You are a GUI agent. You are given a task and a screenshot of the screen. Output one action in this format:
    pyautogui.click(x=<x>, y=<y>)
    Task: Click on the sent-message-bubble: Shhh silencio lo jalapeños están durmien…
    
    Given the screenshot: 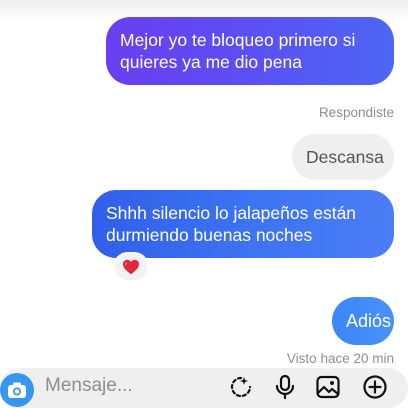 What is the action you would take?
    pyautogui.click(x=243, y=224)
    